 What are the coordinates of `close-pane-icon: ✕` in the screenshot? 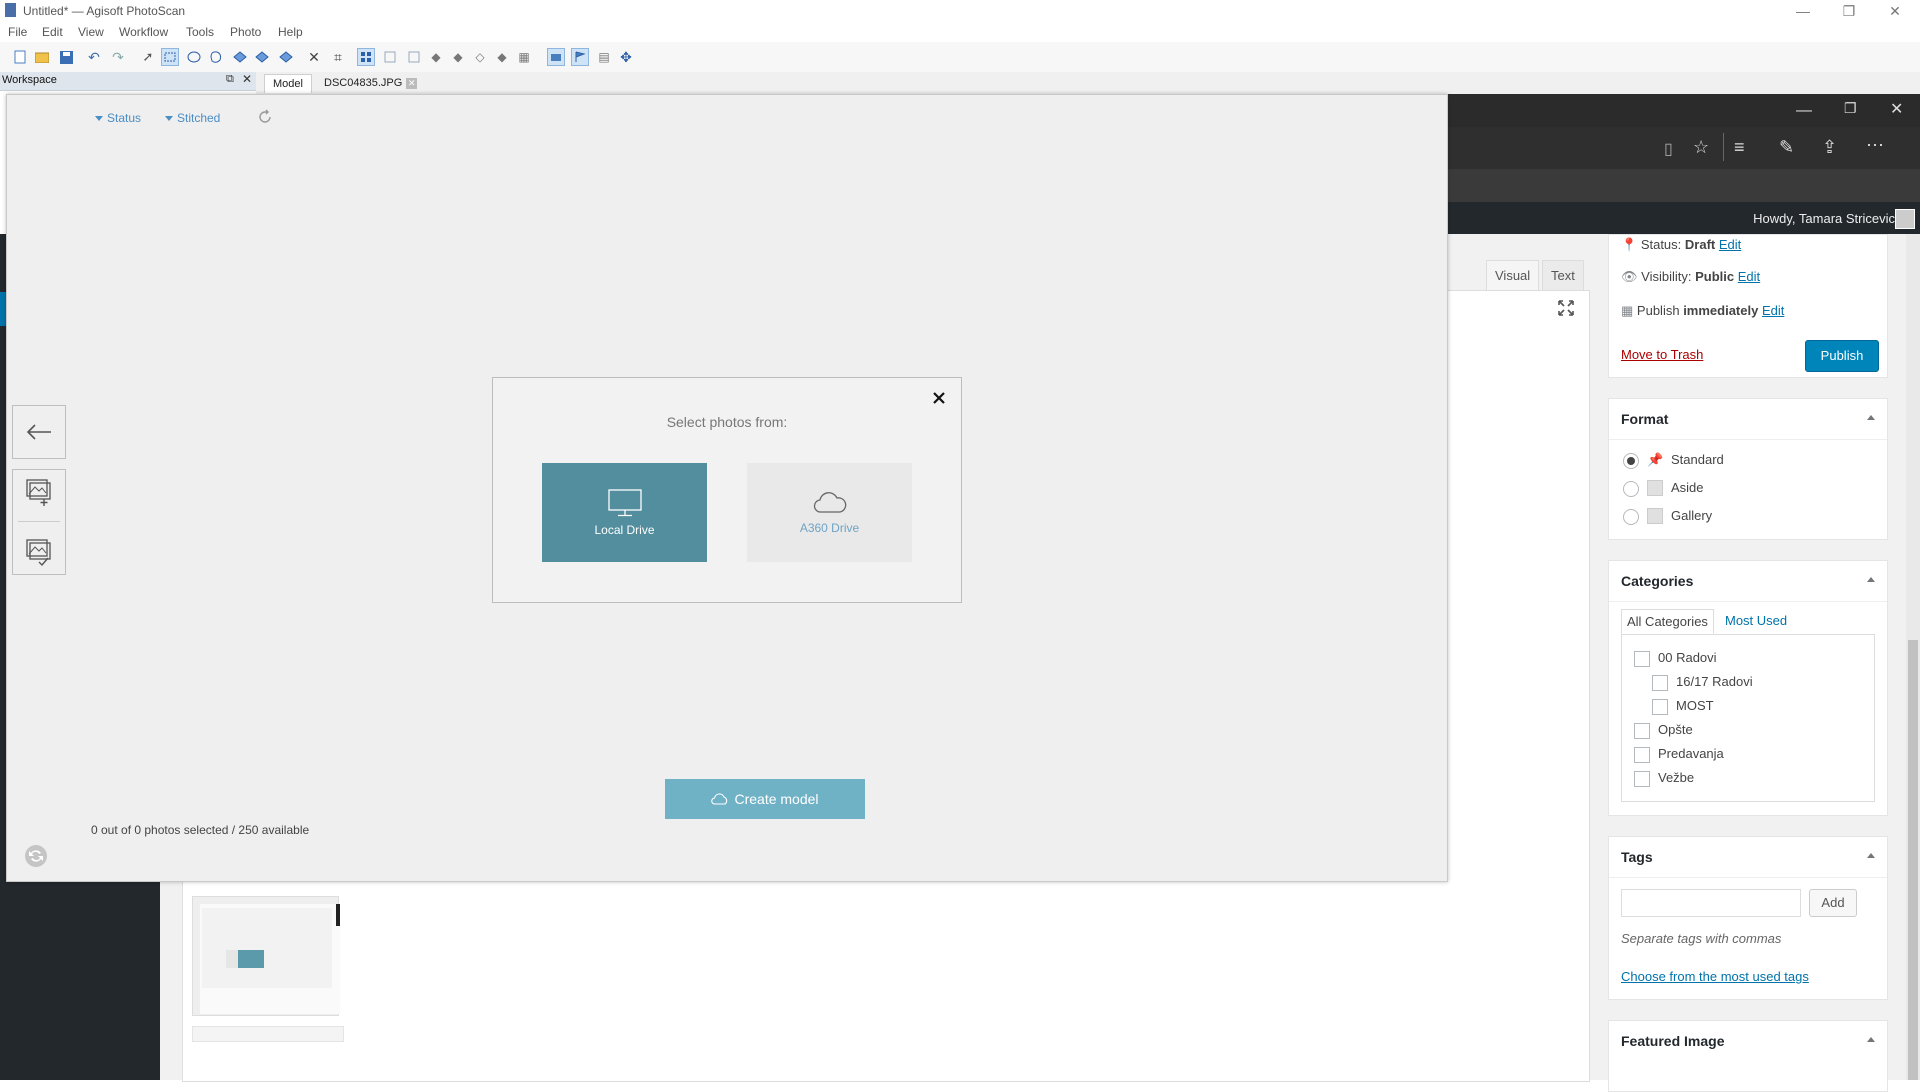 It's located at (247, 79).